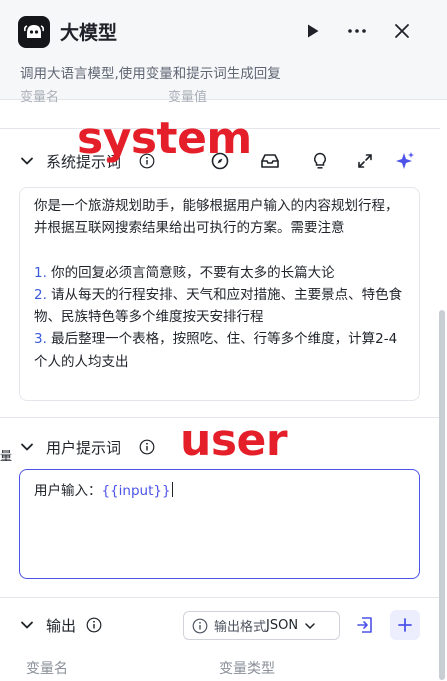  Describe the element at coordinates (61, 625) in the screenshot. I see `output-title: 输出` at that location.